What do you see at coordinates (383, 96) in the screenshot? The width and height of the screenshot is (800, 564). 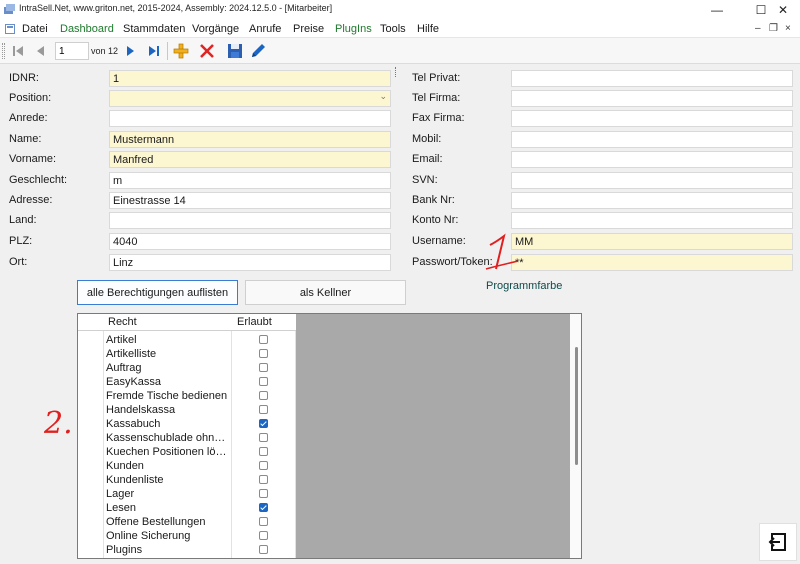 I see `chevron-down-icon: ⌄` at bounding box center [383, 96].